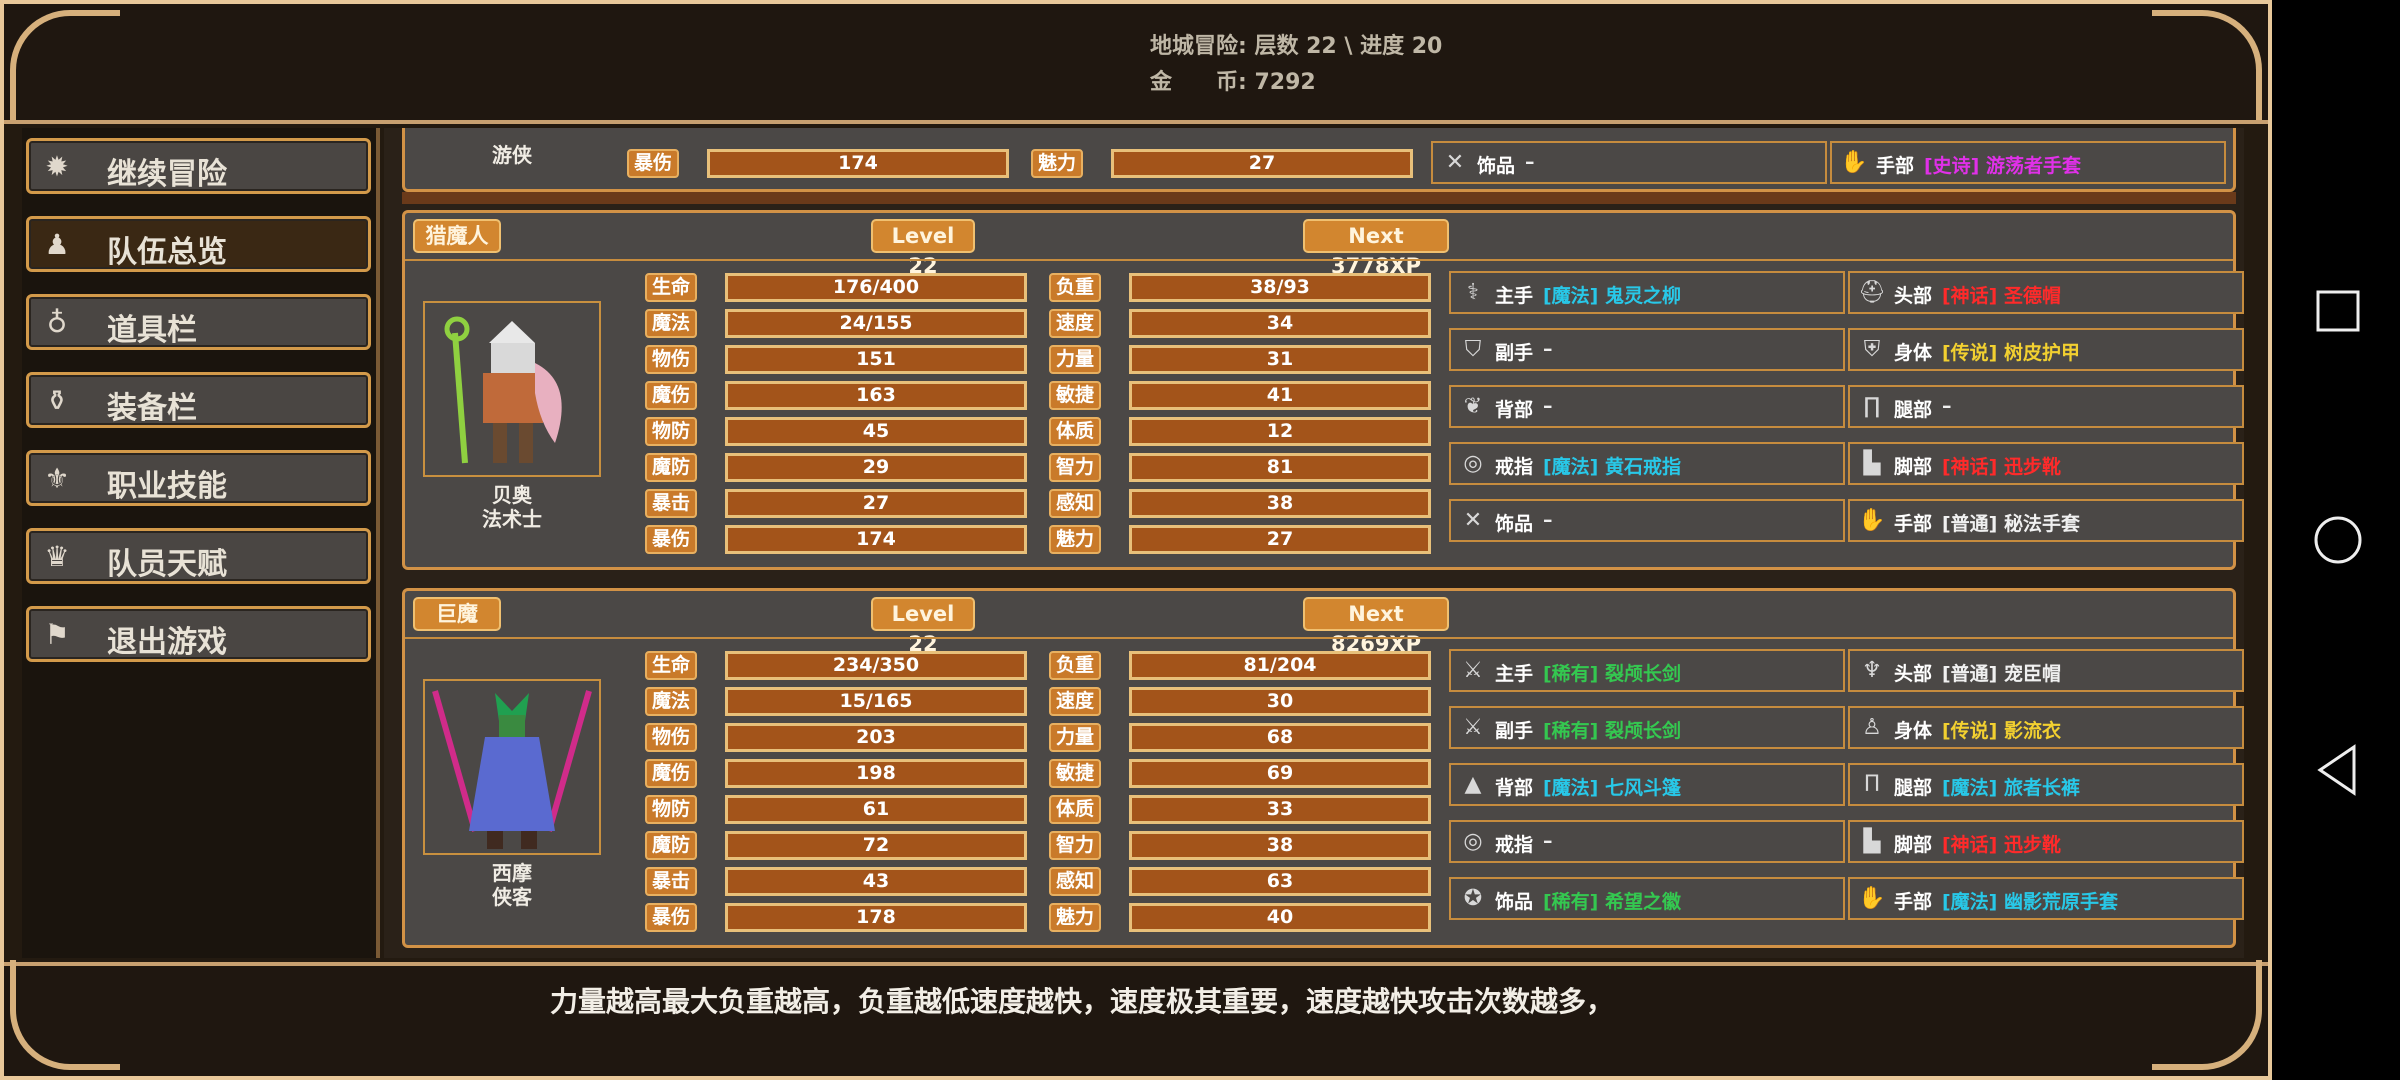 The height and width of the screenshot is (1080, 2400). I want to click on equip-slot: ⛨ 身体 [传说] 树皮护甲, so click(2046, 349).